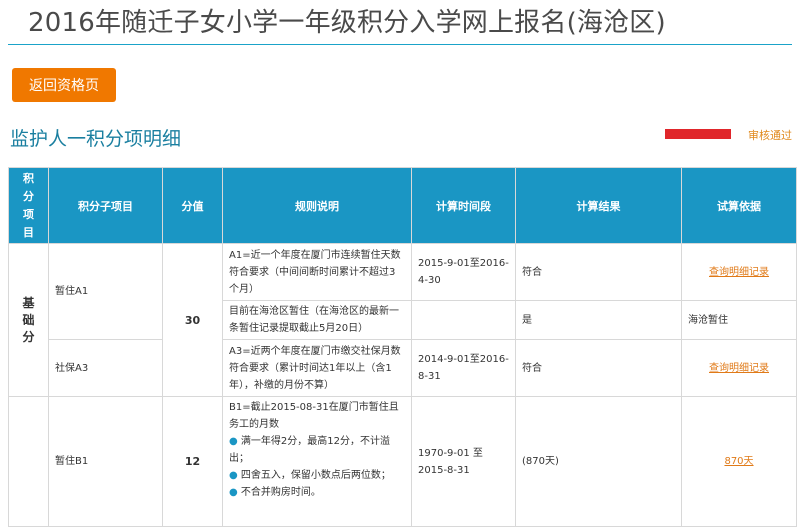  Describe the element at coordinates (317, 272) in the screenshot. I see `rule-cell: A1=近一个年度在厦门市连续暂住天数符合要求（中间间断时间累计不超过3个月）` at that location.